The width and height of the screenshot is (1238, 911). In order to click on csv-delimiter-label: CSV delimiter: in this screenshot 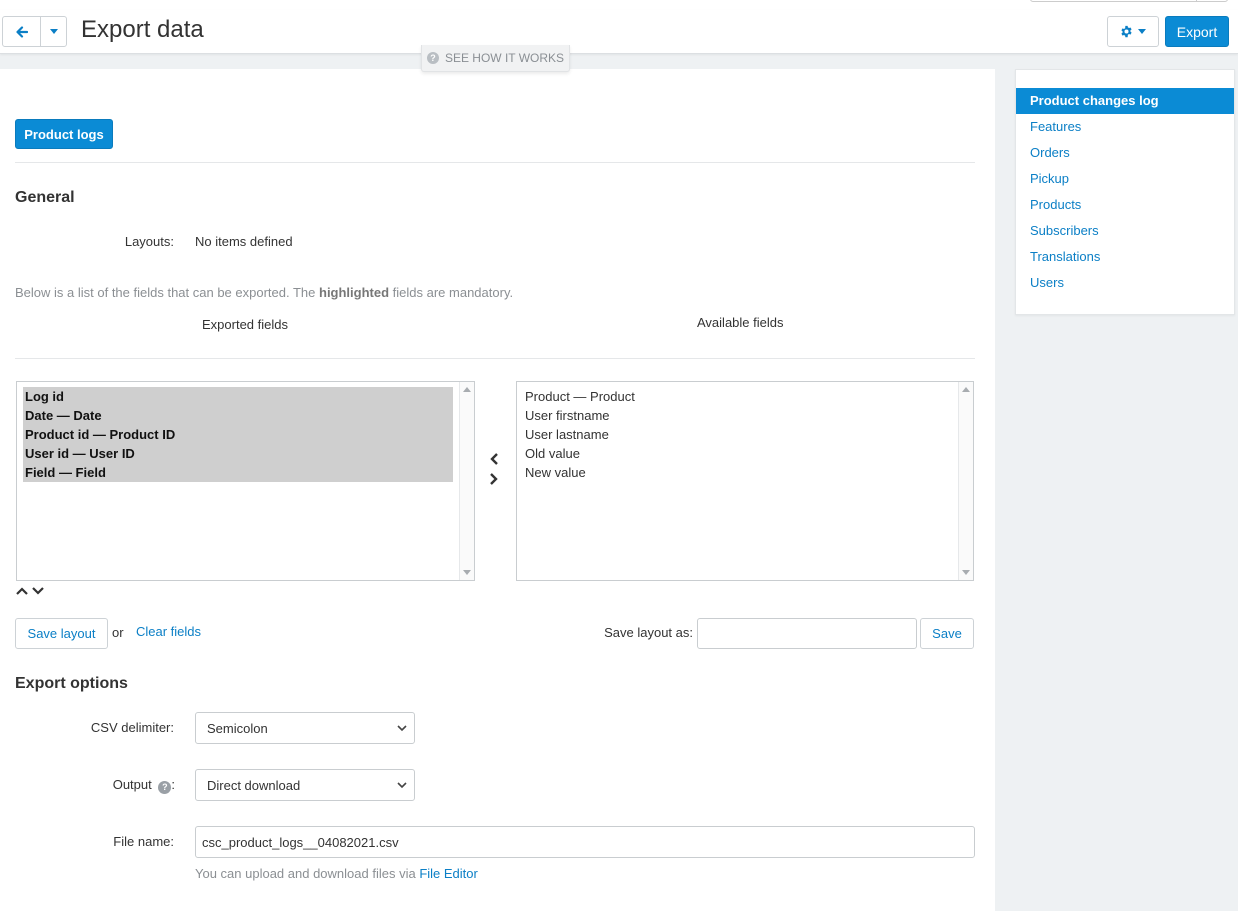, I will do `click(132, 727)`.